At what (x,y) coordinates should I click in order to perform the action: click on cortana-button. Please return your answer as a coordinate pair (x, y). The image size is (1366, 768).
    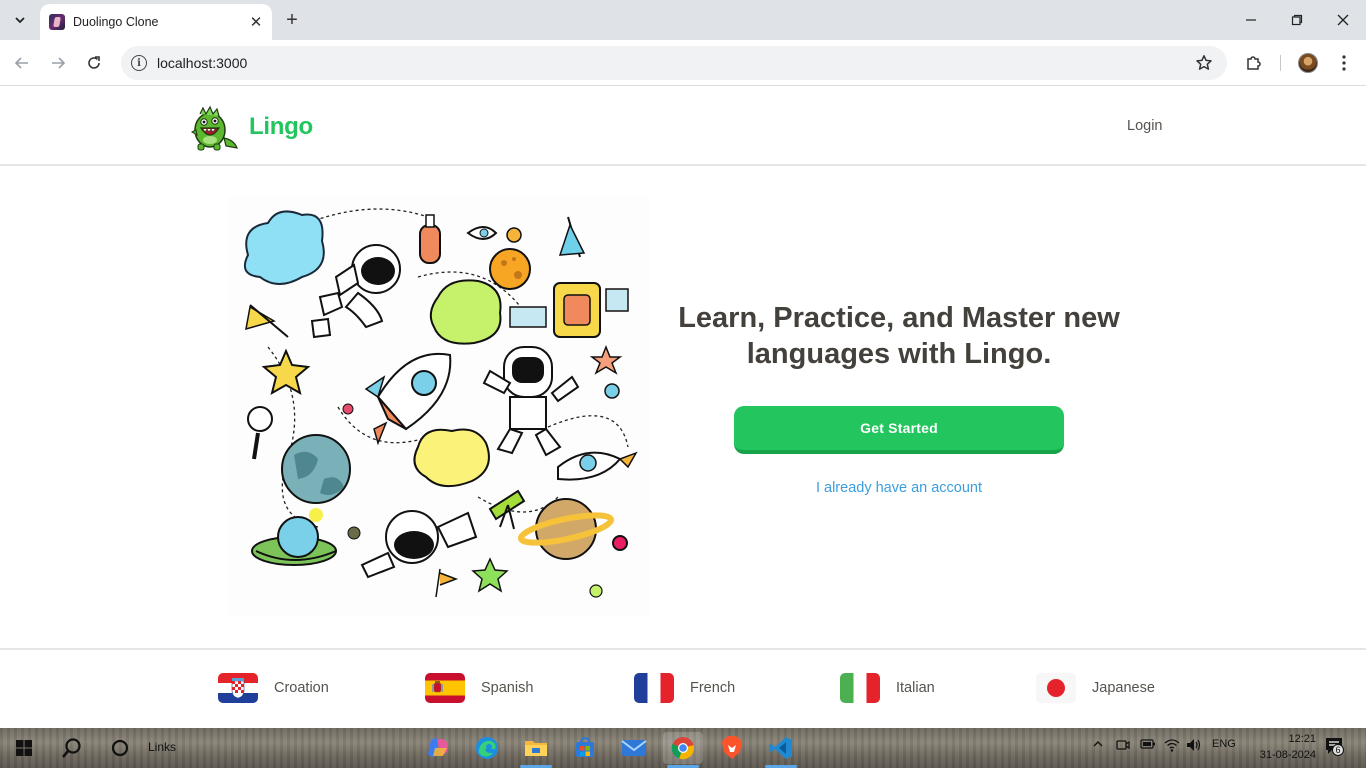
    Looking at the image, I should click on (120, 748).